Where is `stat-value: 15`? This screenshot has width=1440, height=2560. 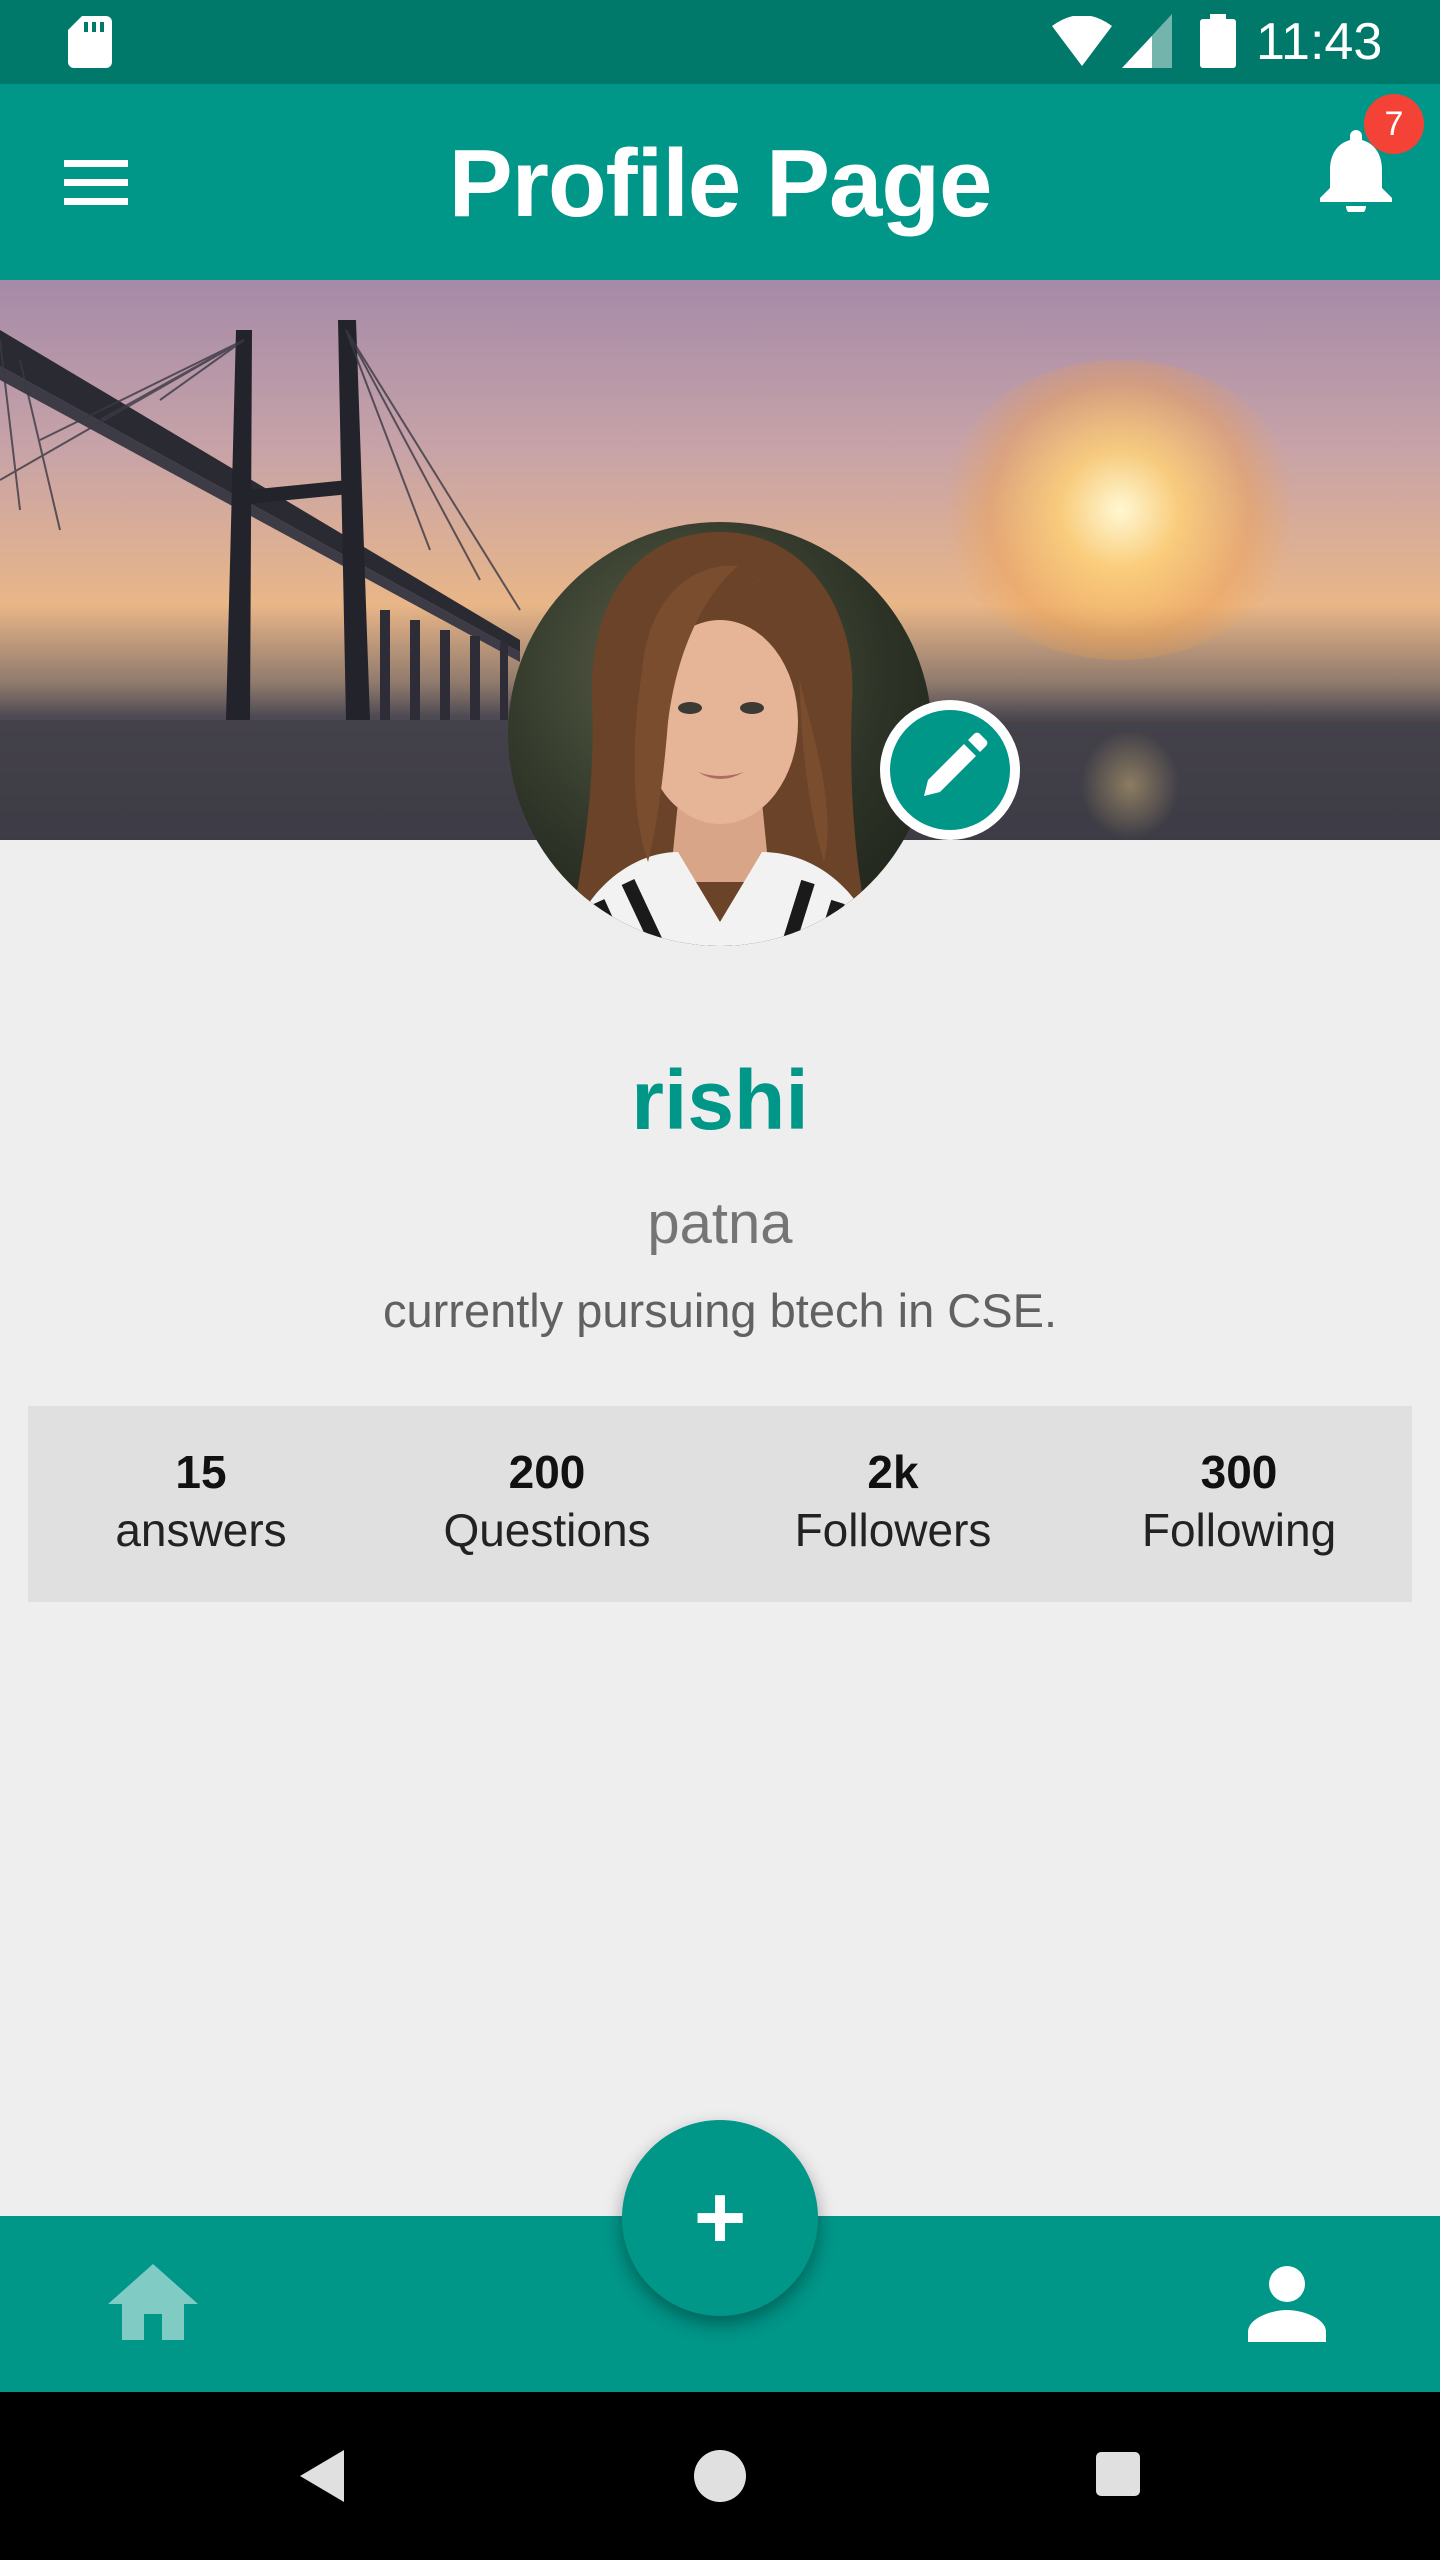
stat-value: 15 is located at coordinates (201, 1472).